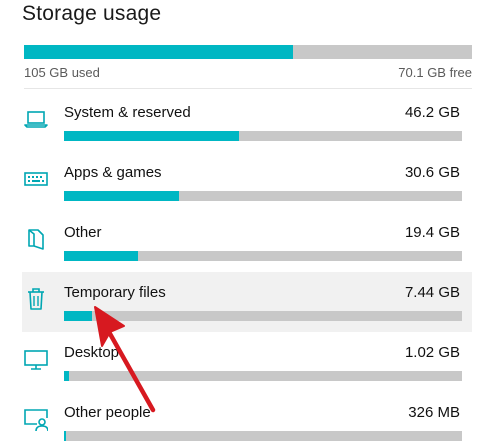  Describe the element at coordinates (36, 299) in the screenshot. I see `trash-icon` at that location.